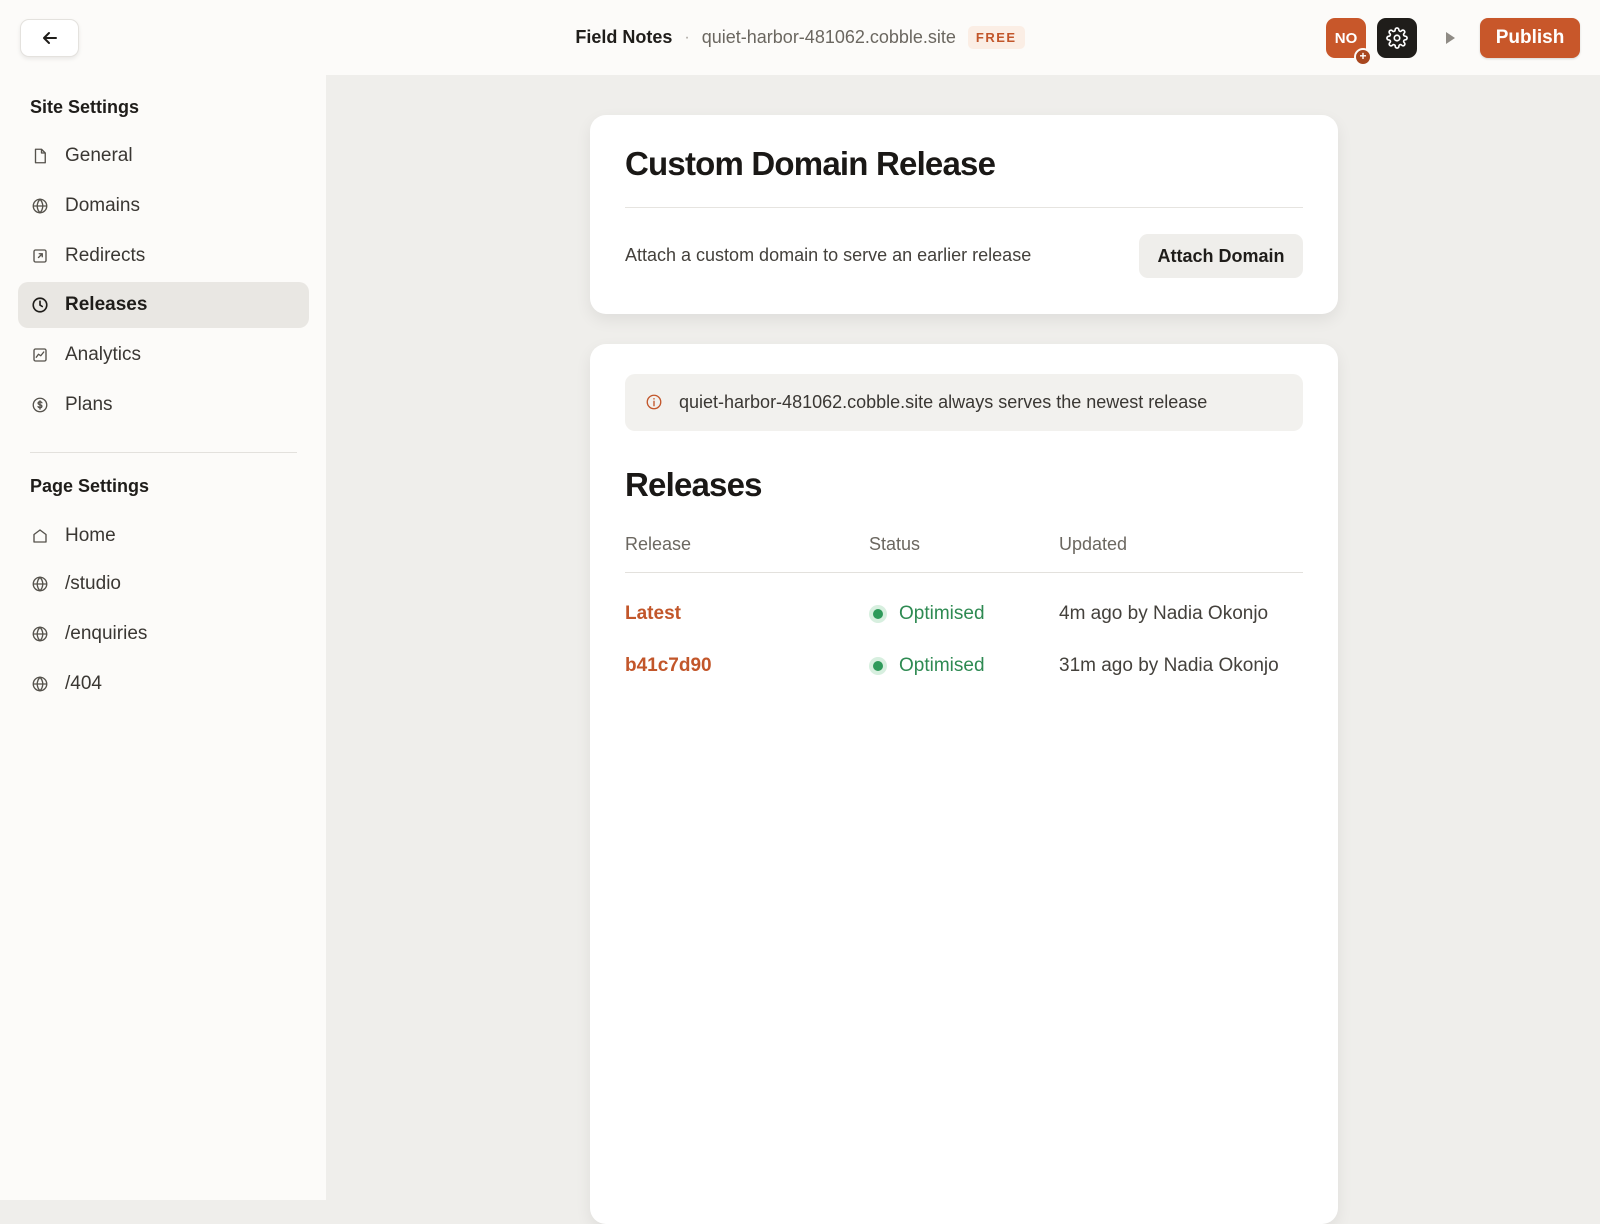  Describe the element at coordinates (83, 683) in the screenshot. I see `sidebar-item-label: /404` at that location.